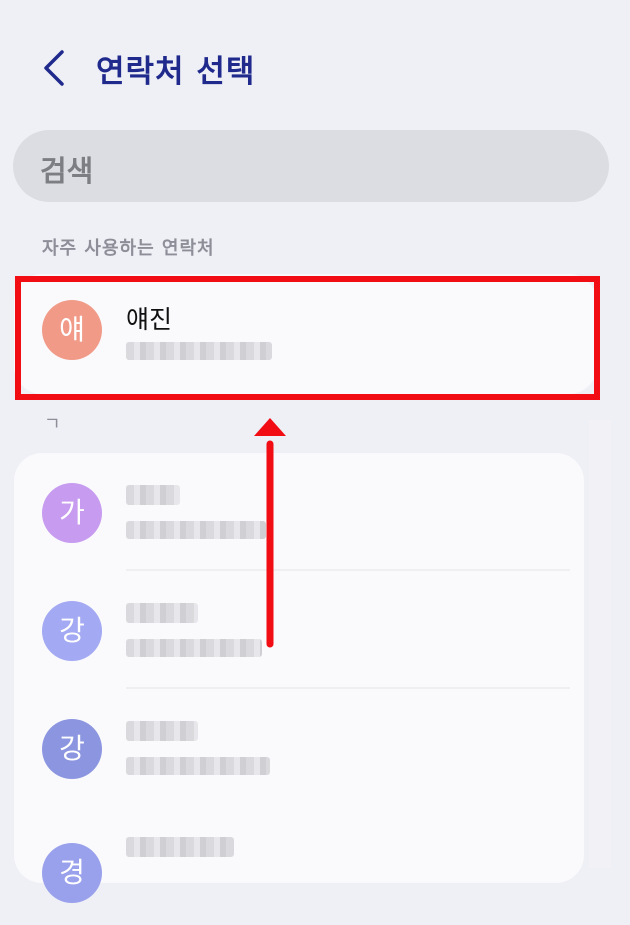  What do you see at coordinates (67, 171) in the screenshot?
I see `search-placeholder: 검색` at bounding box center [67, 171].